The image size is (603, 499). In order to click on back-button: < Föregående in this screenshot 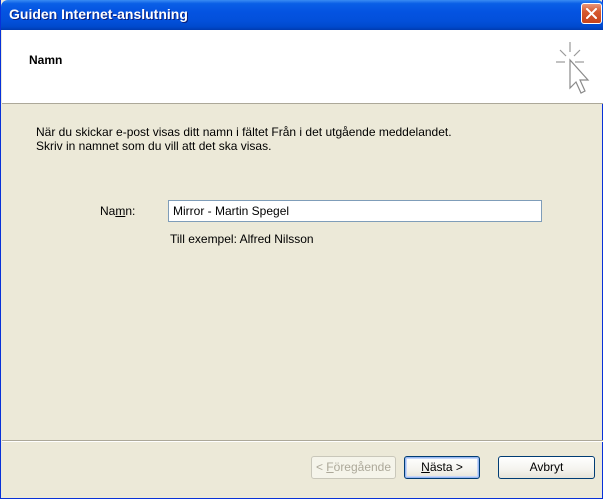, I will do `click(353, 467)`.